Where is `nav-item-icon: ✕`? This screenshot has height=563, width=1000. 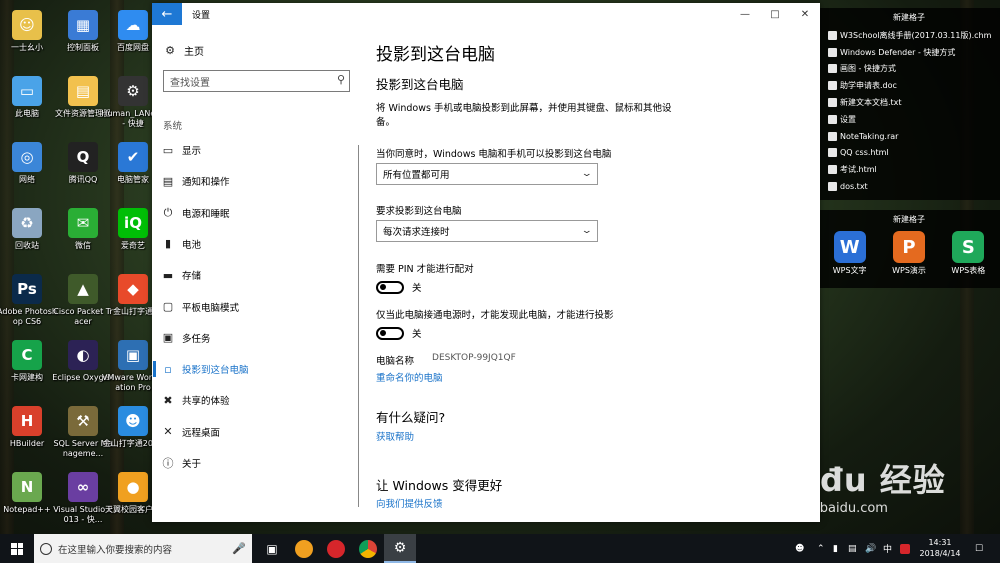
nav-item-icon: ✕ is located at coordinates (168, 432).